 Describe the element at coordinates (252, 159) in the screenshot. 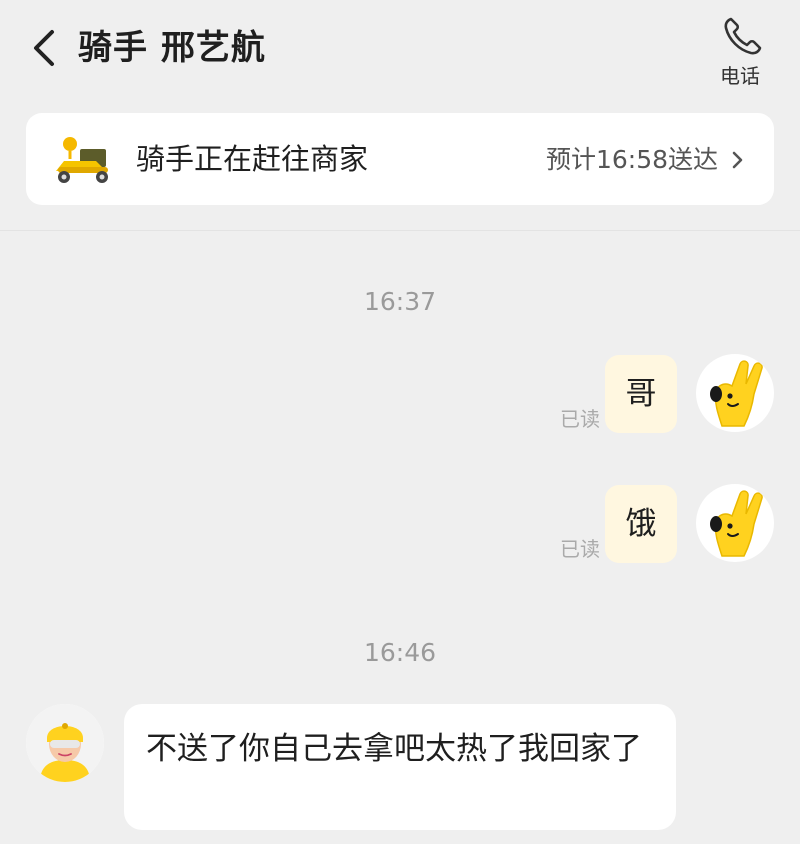

I see `delivery-status-text: 骑手正在赶往商家` at that location.